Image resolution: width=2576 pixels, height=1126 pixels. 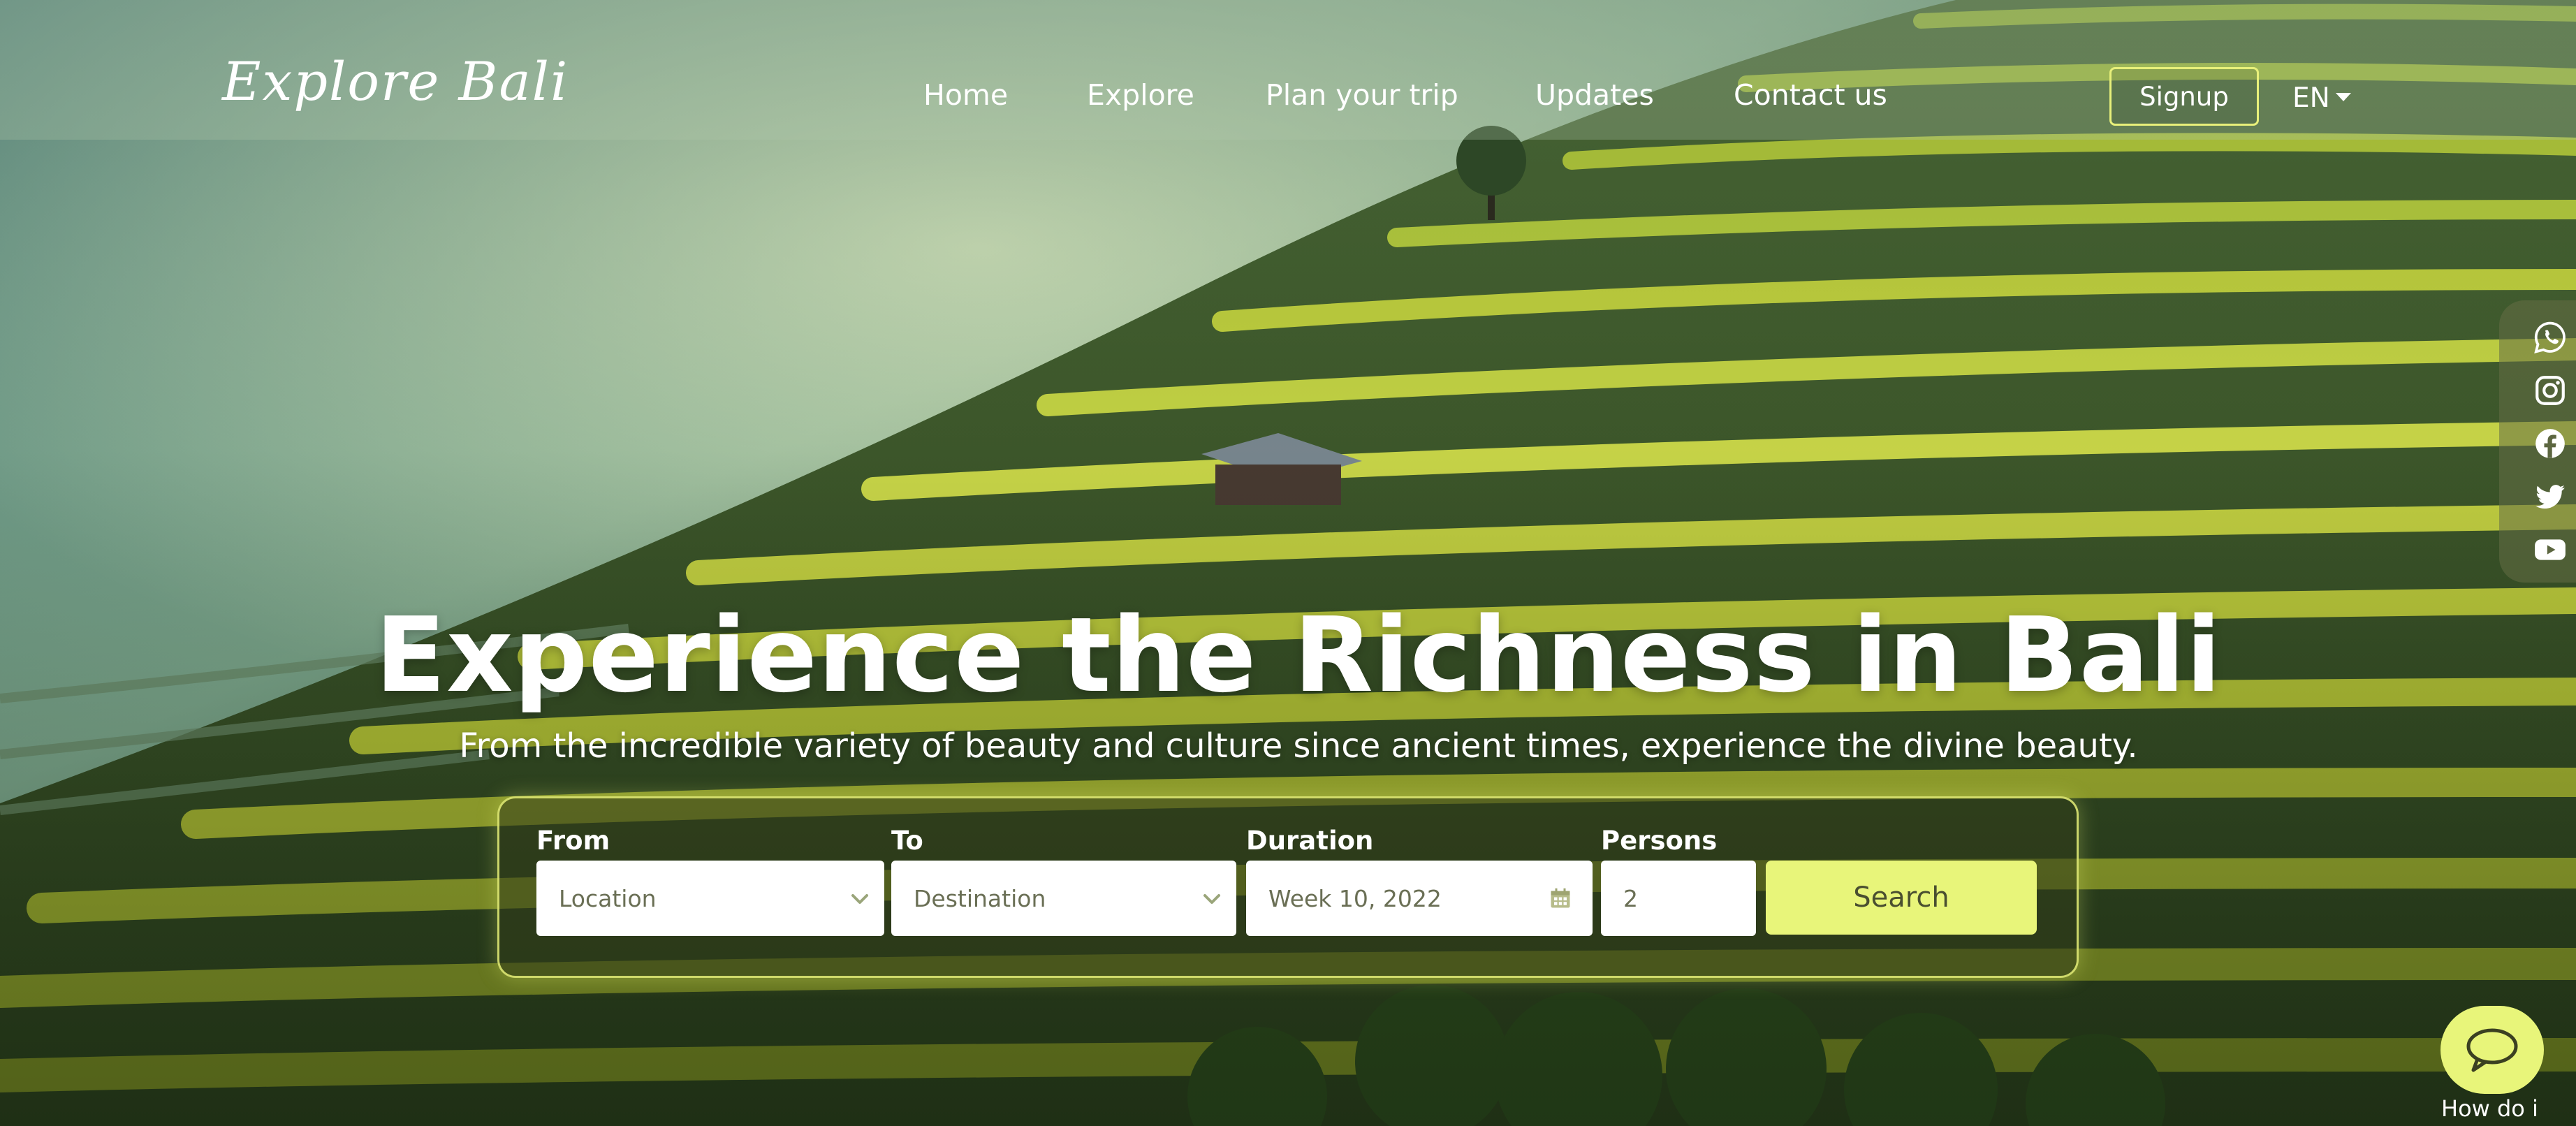 What do you see at coordinates (1630, 898) in the screenshot?
I see `persons-value: 2` at bounding box center [1630, 898].